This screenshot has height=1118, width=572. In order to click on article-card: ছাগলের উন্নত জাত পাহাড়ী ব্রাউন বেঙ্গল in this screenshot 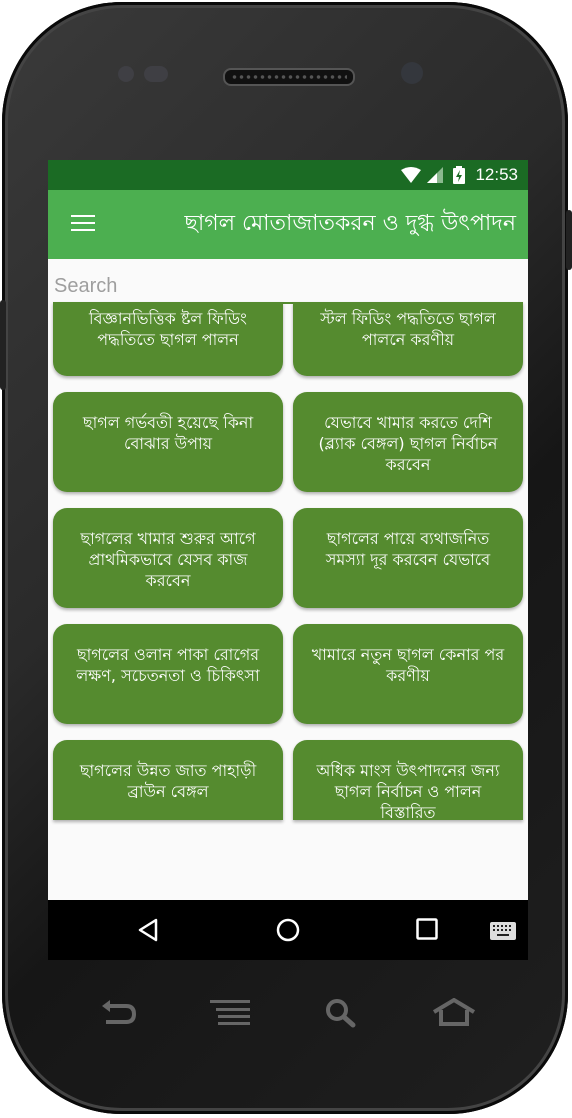, I will do `click(168, 780)`.